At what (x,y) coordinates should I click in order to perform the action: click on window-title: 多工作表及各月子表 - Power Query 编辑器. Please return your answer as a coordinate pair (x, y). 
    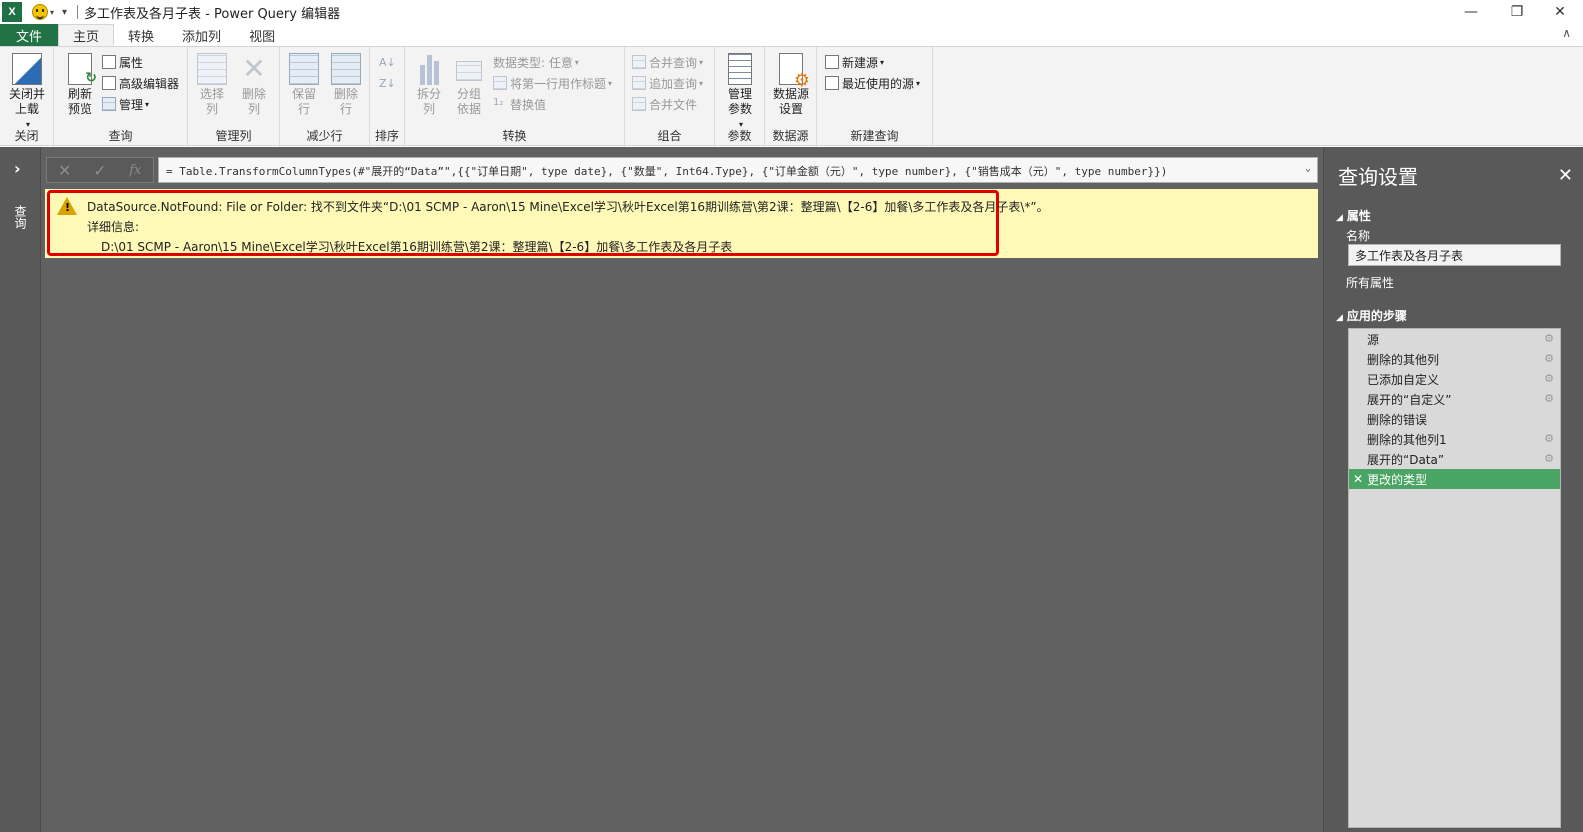
    Looking at the image, I should click on (212, 14).